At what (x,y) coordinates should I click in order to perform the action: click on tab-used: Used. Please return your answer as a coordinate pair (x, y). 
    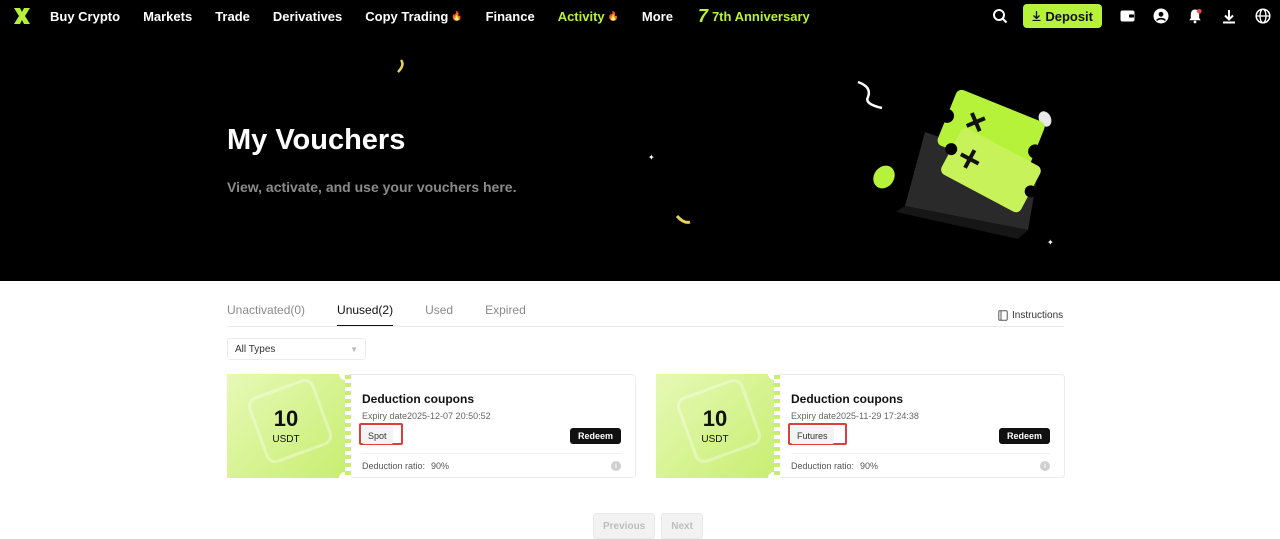
    Looking at the image, I should click on (439, 313).